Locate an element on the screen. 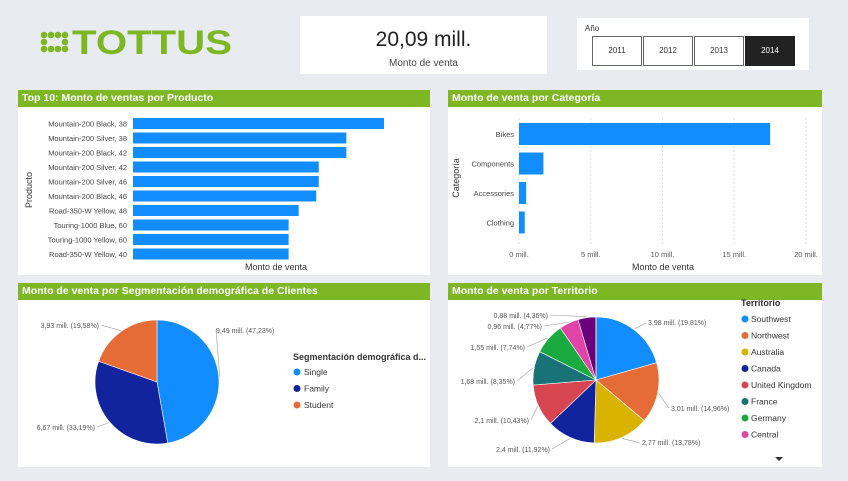 The width and height of the screenshot is (848, 481). kpi-card: 20,09 mill. Monto de venta is located at coordinates (423, 45).